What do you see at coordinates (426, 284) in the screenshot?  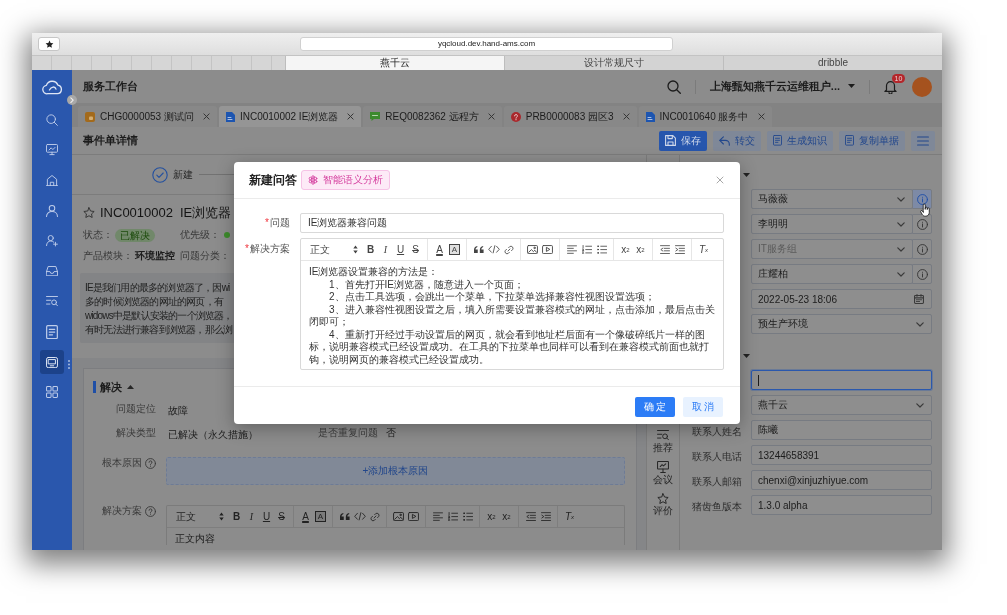 I see `editor-paragraph: 1、首先打开IE浏览器，随意进入一个页面；` at bounding box center [426, 284].